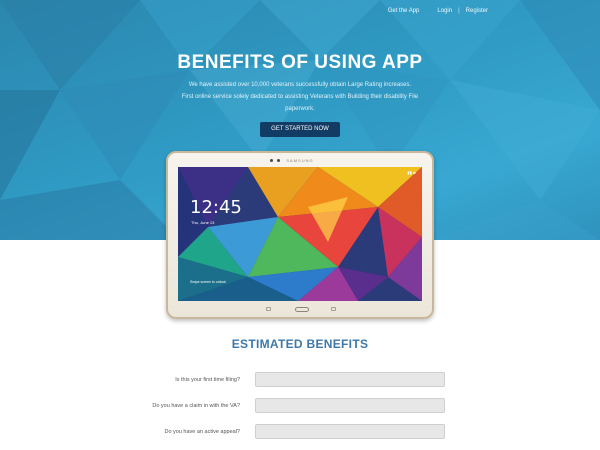 The width and height of the screenshot is (600, 450). I want to click on lockscreen-clock: 12:45, so click(216, 207).